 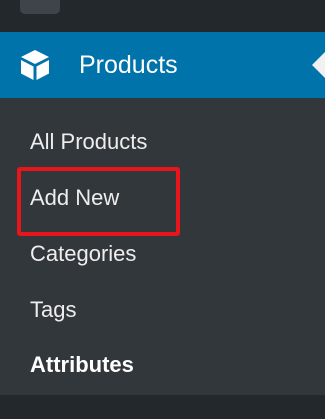 What do you see at coordinates (162, 16) in the screenshot?
I see `previous-menu-item` at bounding box center [162, 16].